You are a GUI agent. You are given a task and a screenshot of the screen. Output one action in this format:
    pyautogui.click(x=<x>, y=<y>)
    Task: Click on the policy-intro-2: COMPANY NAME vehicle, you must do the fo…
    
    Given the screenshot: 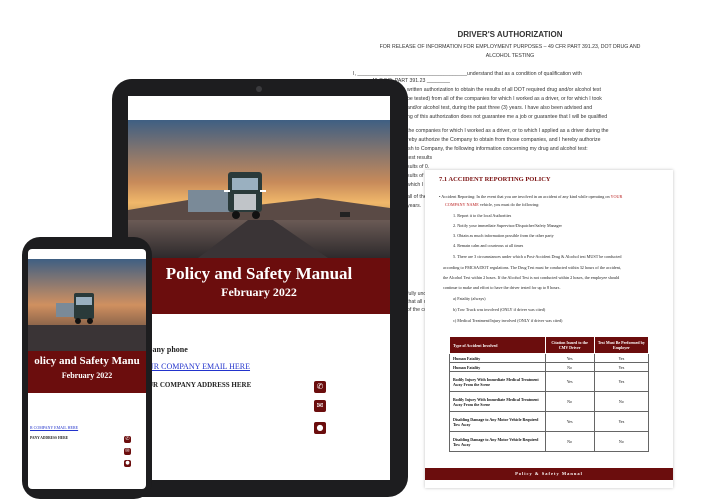 What is the action you would take?
    pyautogui.click(x=492, y=204)
    